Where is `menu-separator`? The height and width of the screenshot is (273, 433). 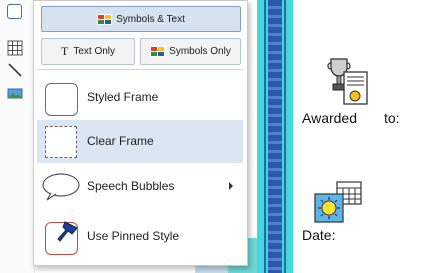 menu-separator is located at coordinates (140, 69).